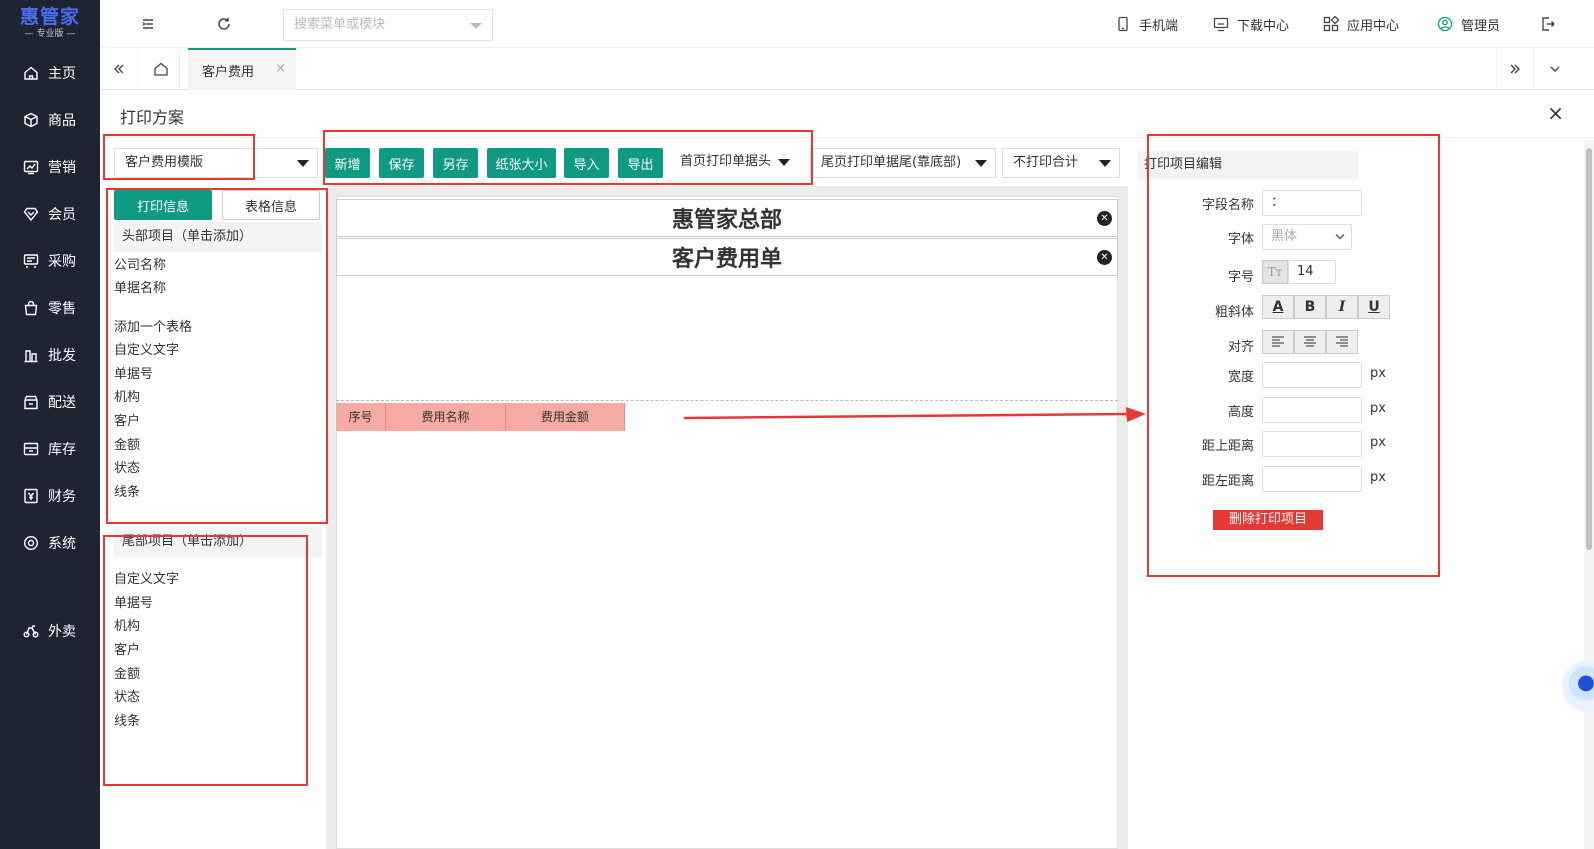 This screenshot has height=849, width=1594. Describe the element at coordinates (50, 543) in the screenshot. I see `sidebar-item-system: 系统` at that location.